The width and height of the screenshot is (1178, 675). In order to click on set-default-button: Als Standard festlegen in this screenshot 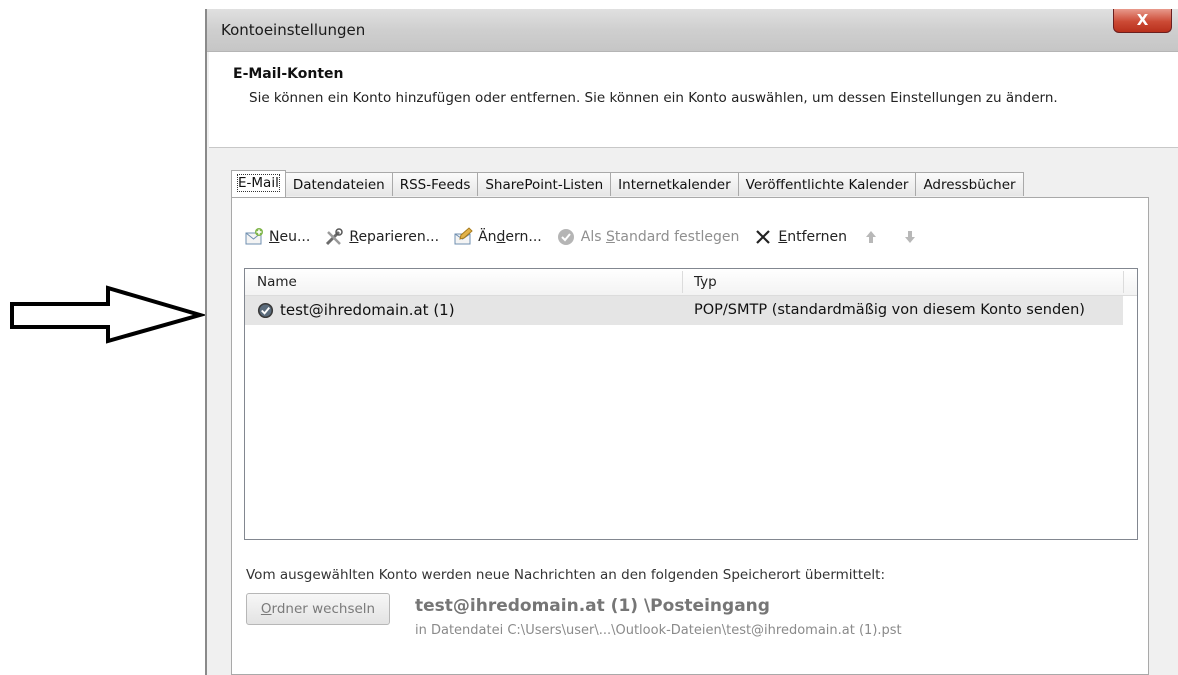, I will do `click(647, 237)`.